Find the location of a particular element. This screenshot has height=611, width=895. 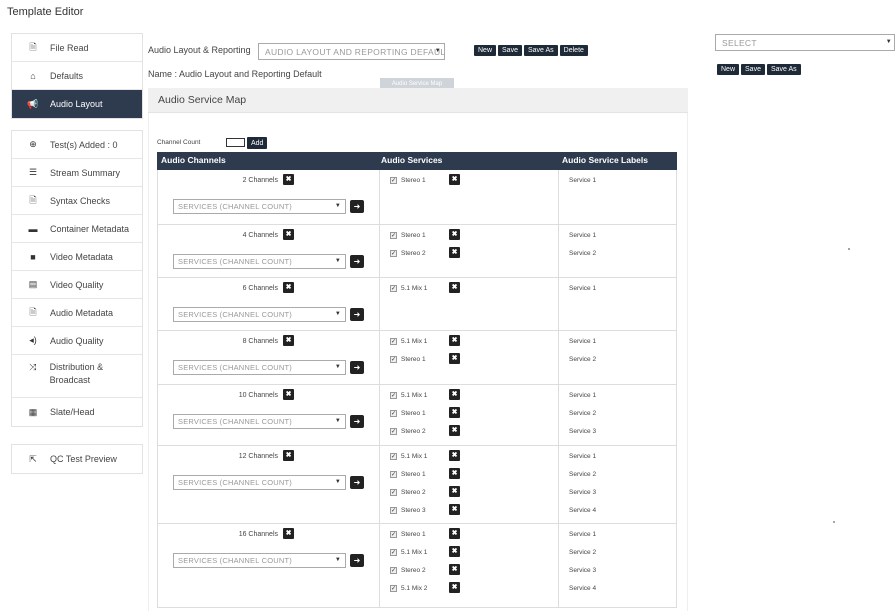

layout-label: Audio Layout & Reporting is located at coordinates (199, 50).